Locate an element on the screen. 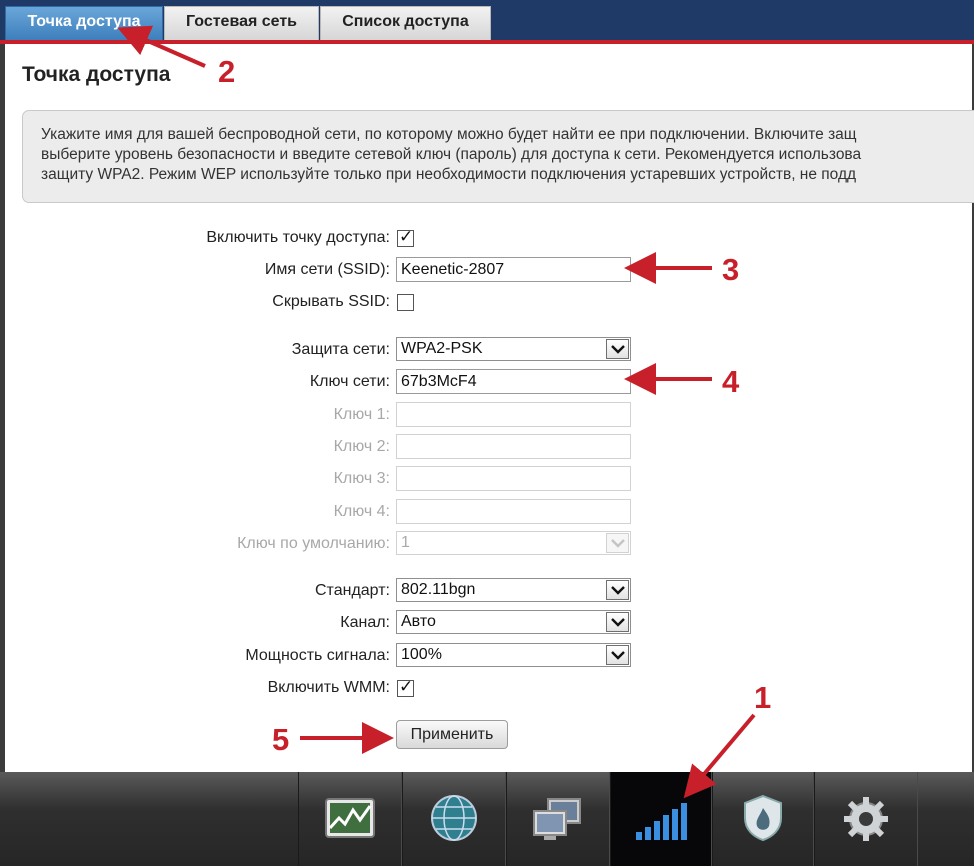  channel-select-value: Авто is located at coordinates (418, 621).